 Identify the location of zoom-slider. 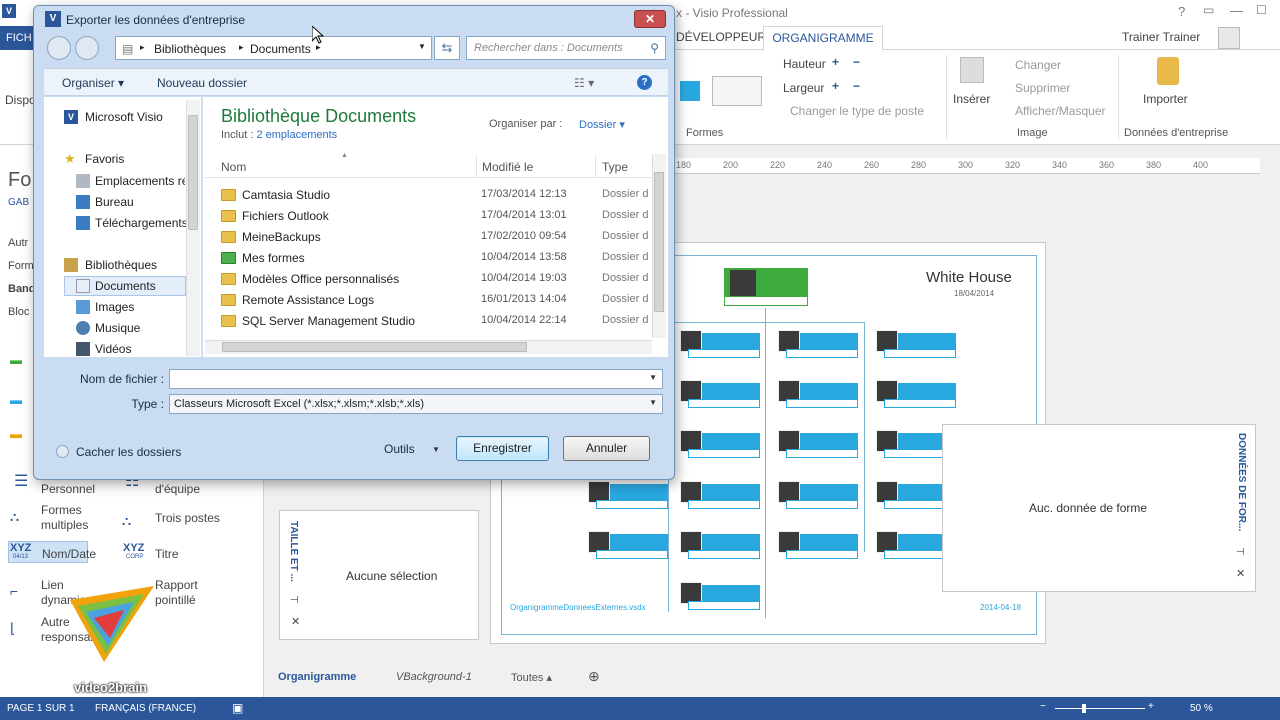
(1100, 708).